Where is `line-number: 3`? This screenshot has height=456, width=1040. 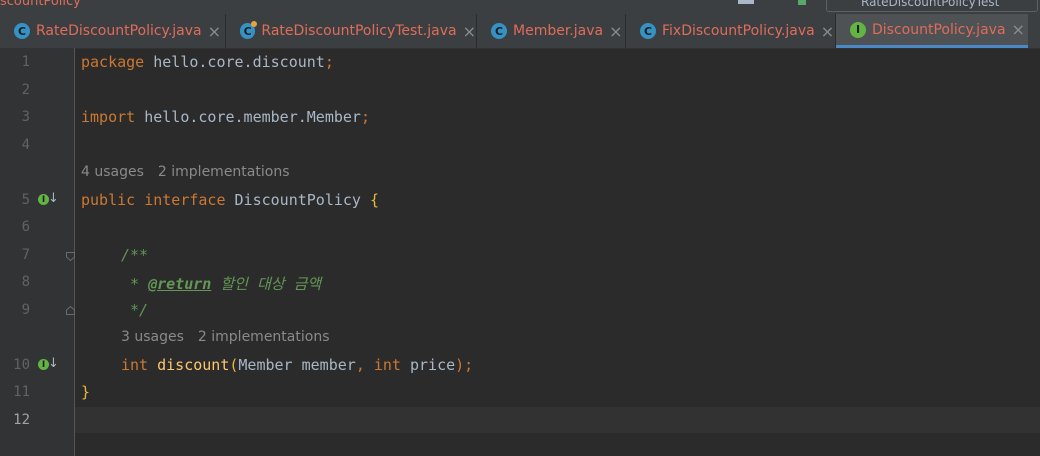 line-number: 3 is located at coordinates (25, 117).